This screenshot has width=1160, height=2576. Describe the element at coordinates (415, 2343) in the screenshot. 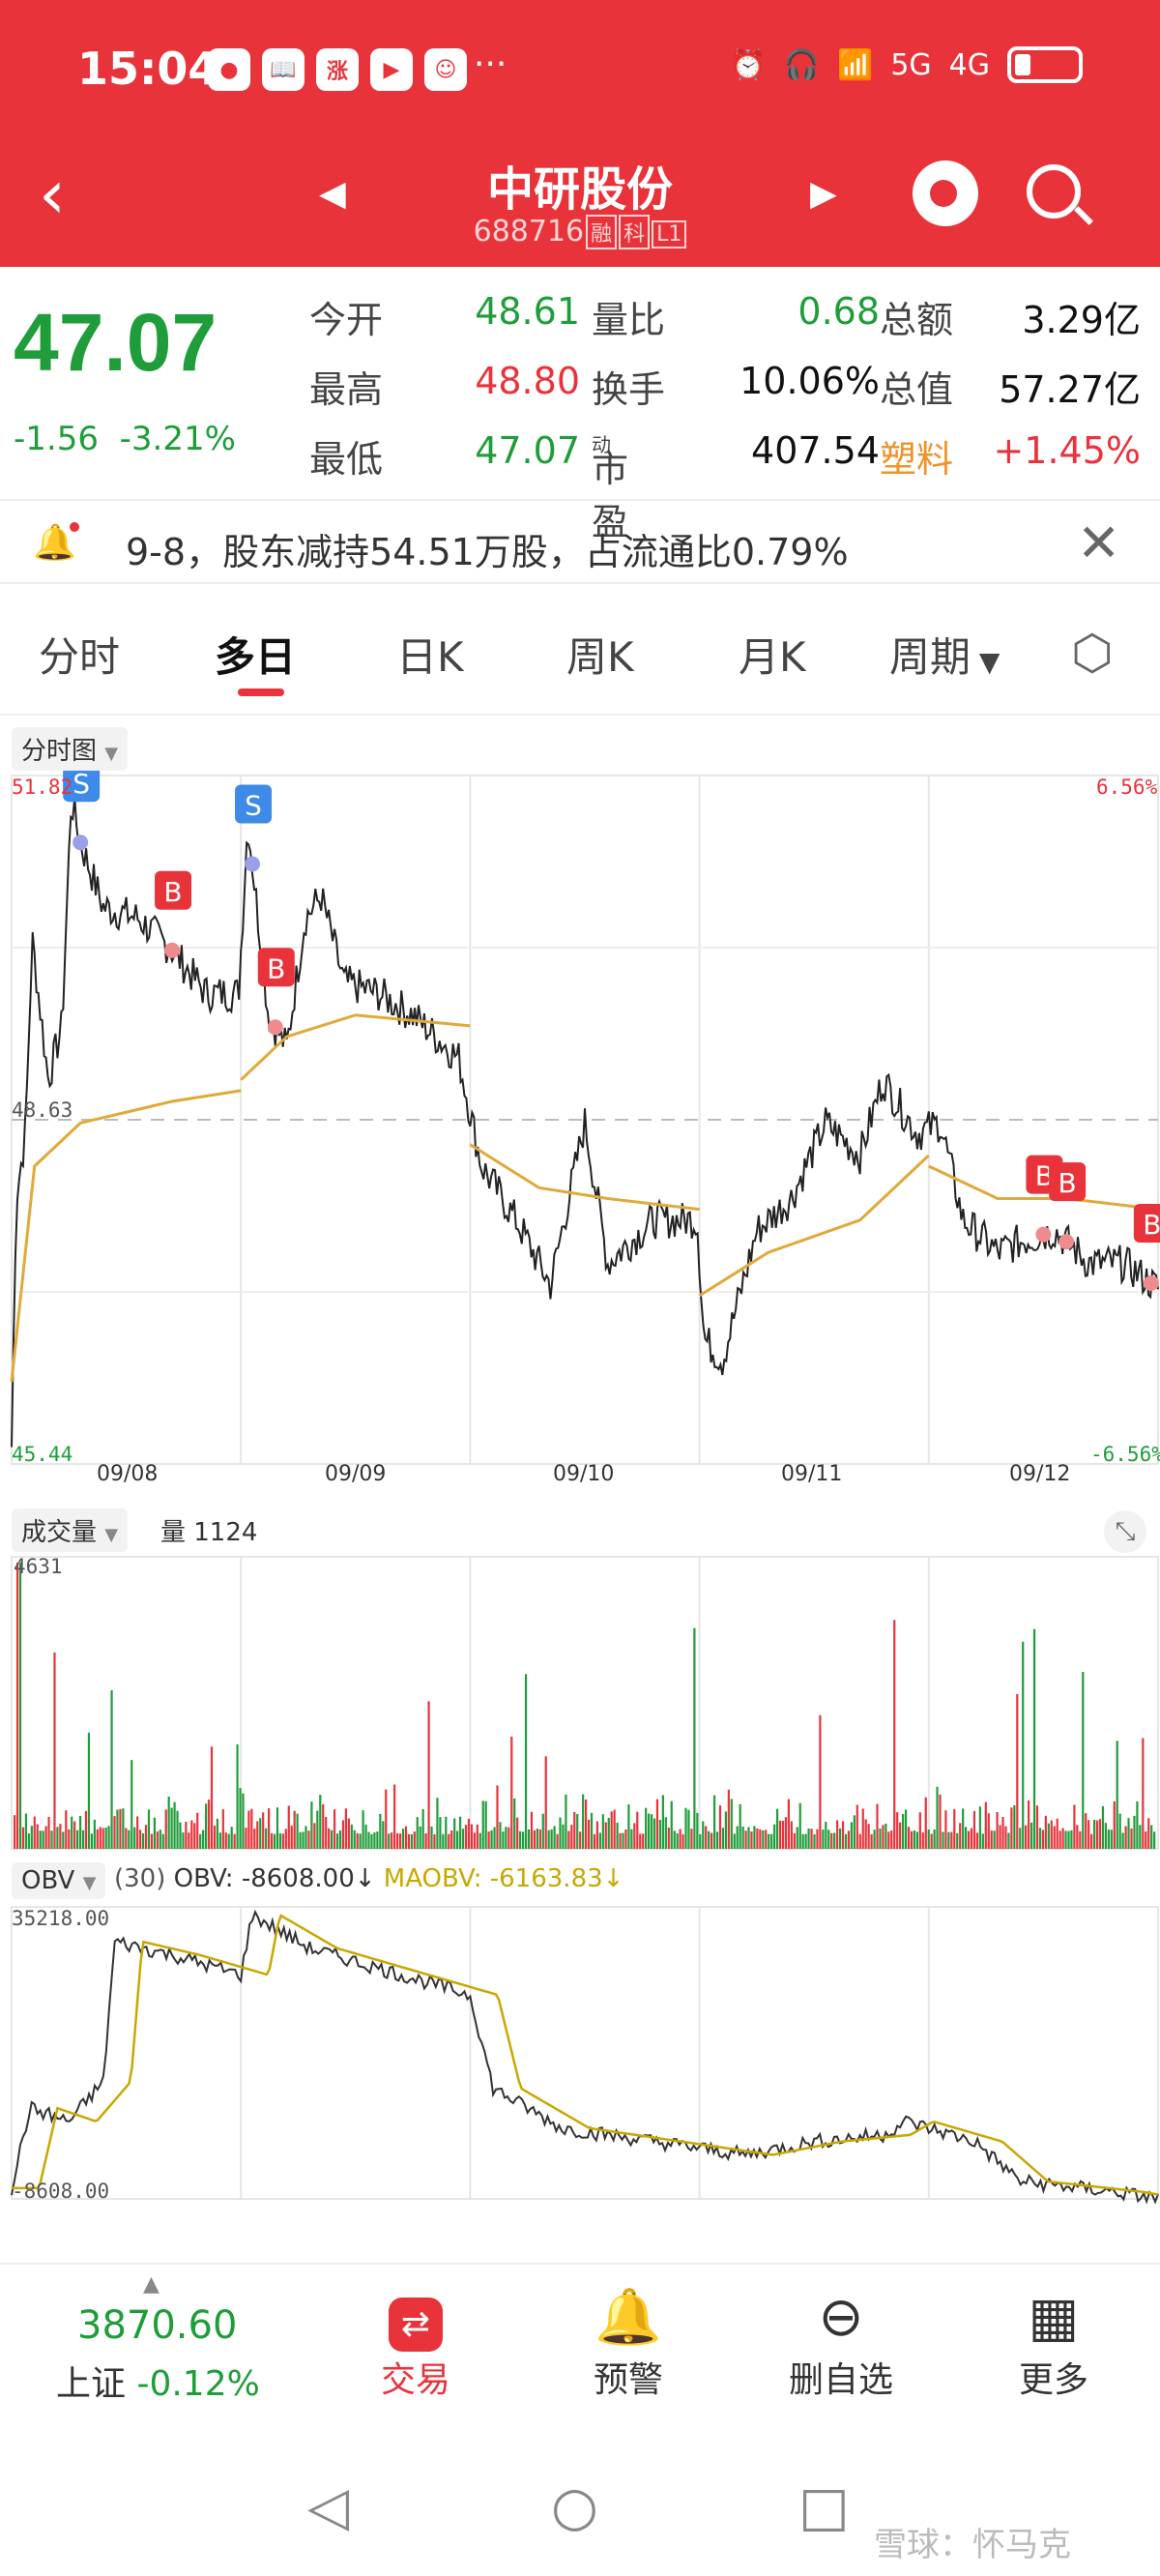

I see `trade-button: ⇄ 交易` at that location.